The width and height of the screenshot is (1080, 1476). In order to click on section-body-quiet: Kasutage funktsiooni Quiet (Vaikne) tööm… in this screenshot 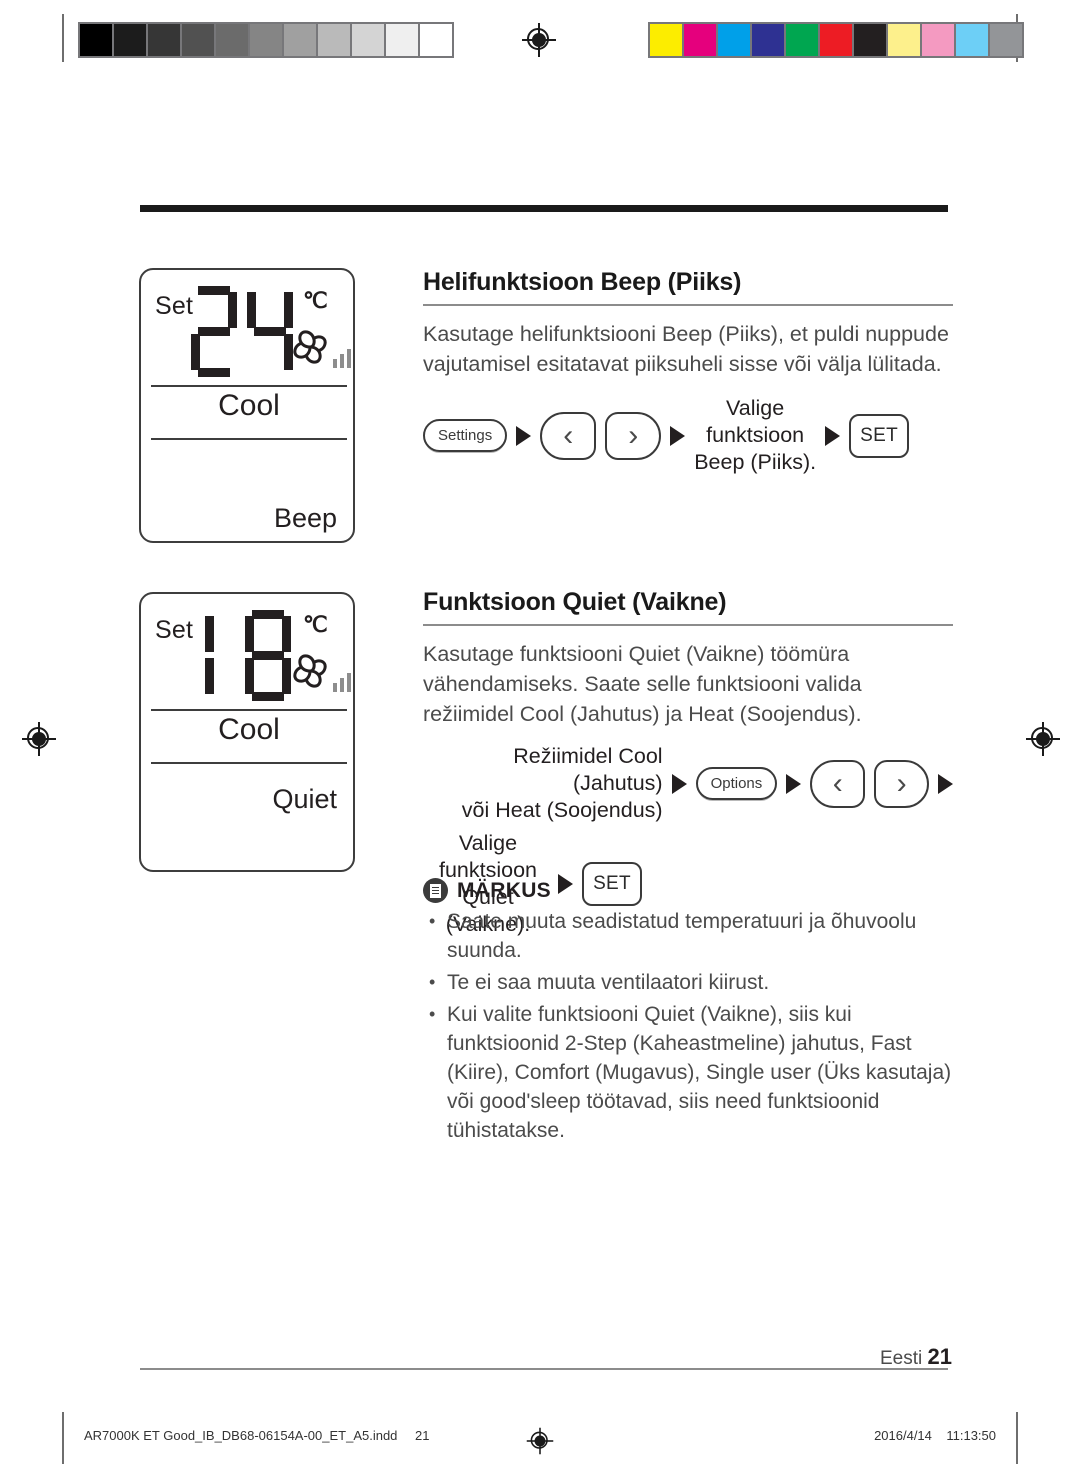, I will do `click(642, 684)`.